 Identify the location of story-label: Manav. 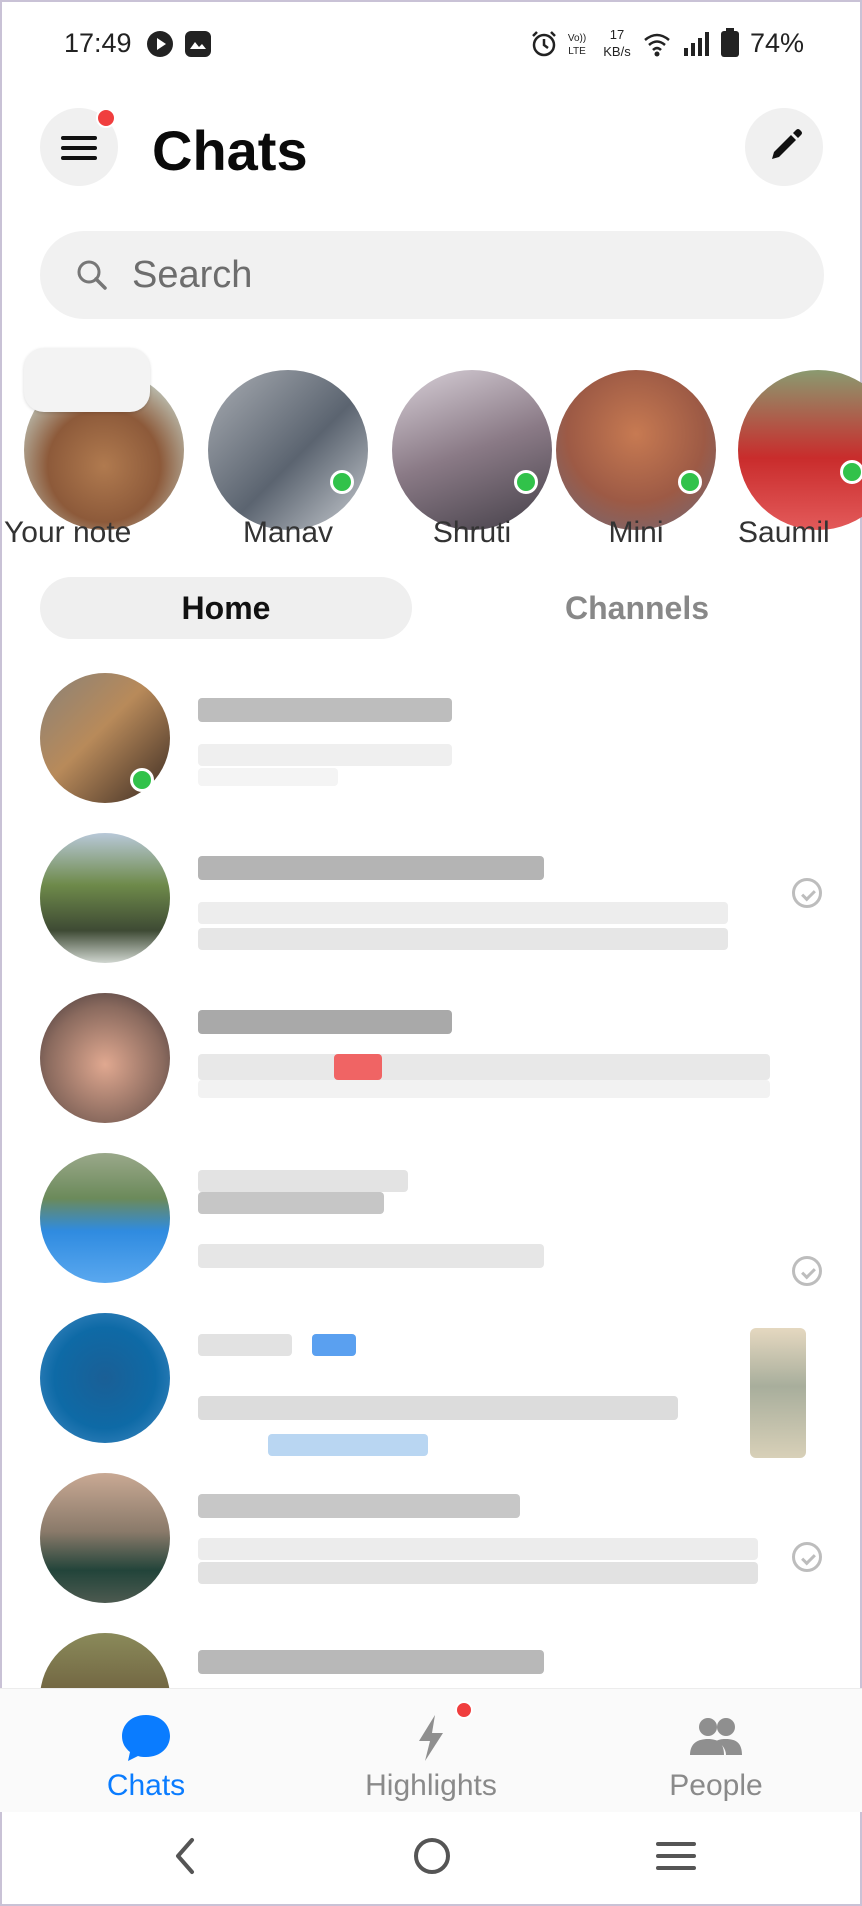
(288, 532).